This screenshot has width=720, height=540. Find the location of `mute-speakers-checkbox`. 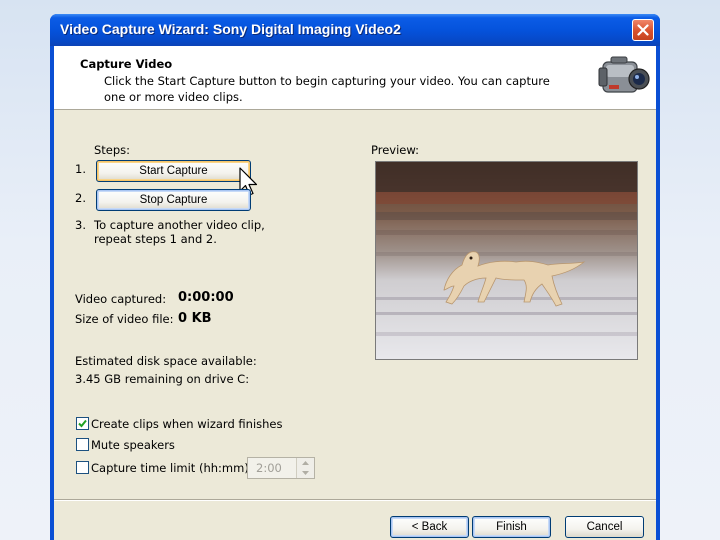

mute-speakers-checkbox is located at coordinates (82, 444).